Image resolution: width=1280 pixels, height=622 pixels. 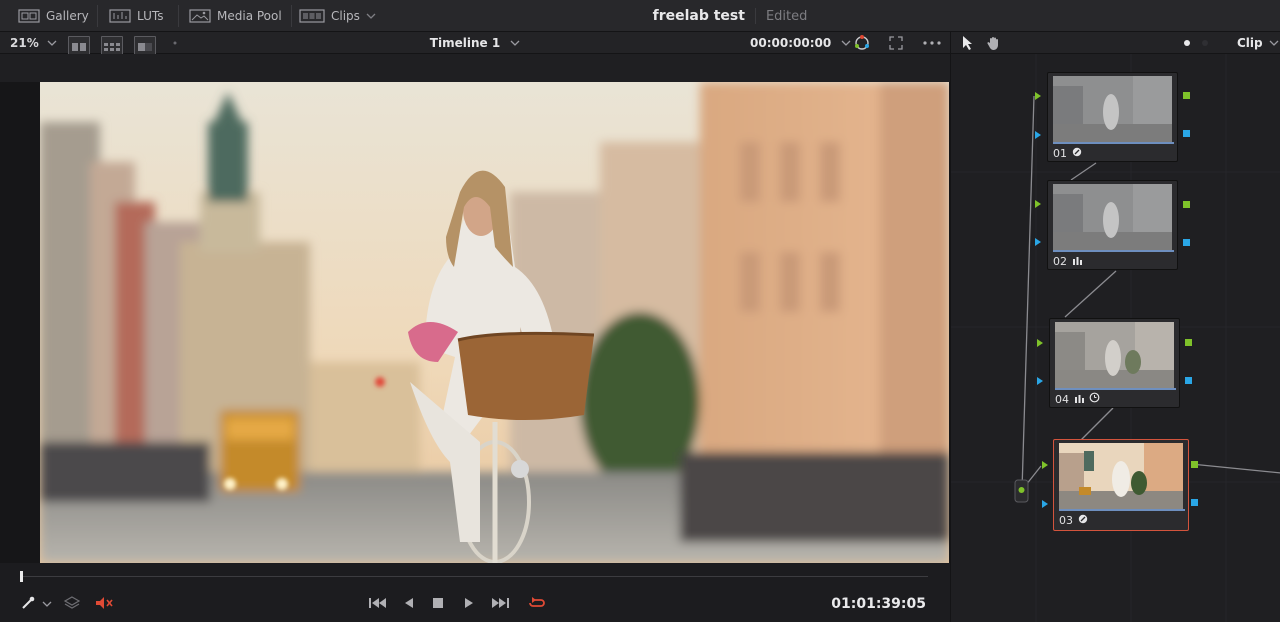 I want to click on node-label: 01, so click(x=1067, y=153).